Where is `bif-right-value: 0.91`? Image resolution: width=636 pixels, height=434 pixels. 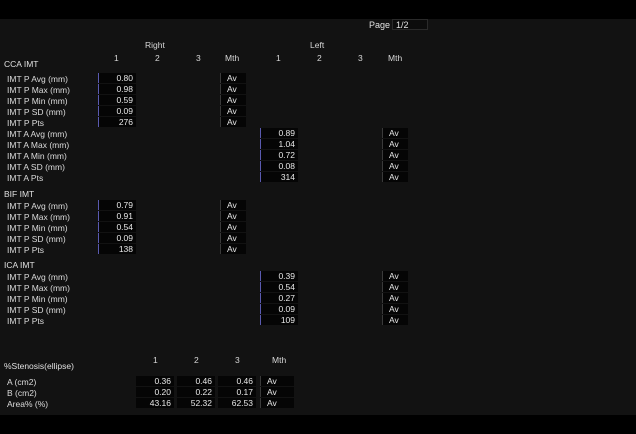 bif-right-value: 0.91 is located at coordinates (117, 216).